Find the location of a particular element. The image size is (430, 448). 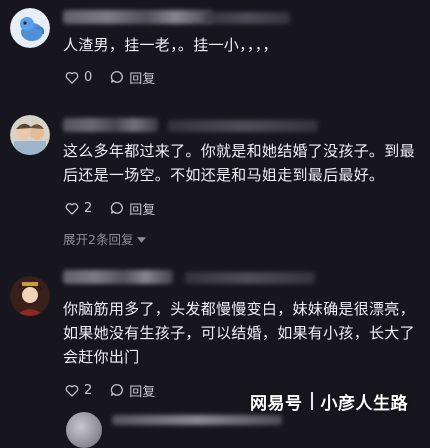

like-button: 0 is located at coordinates (78, 77).